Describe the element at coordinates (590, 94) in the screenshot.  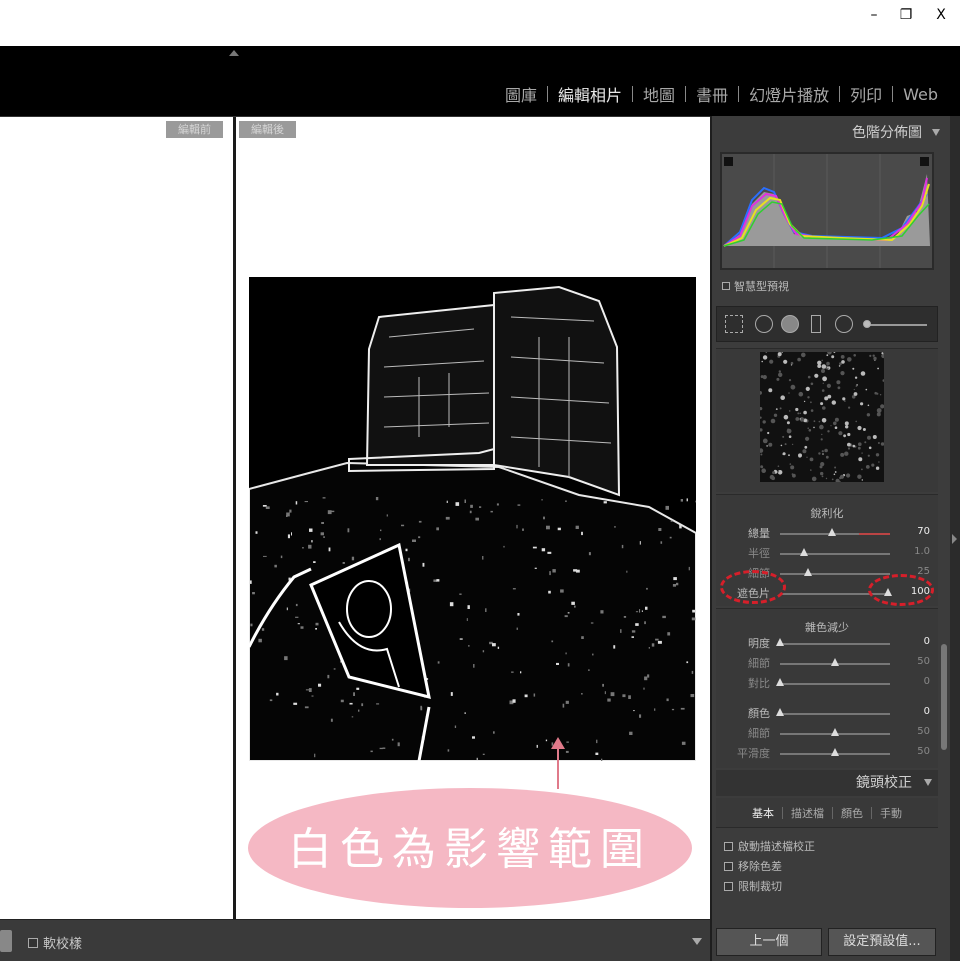
I see `module-tab: 編輯相片` at that location.